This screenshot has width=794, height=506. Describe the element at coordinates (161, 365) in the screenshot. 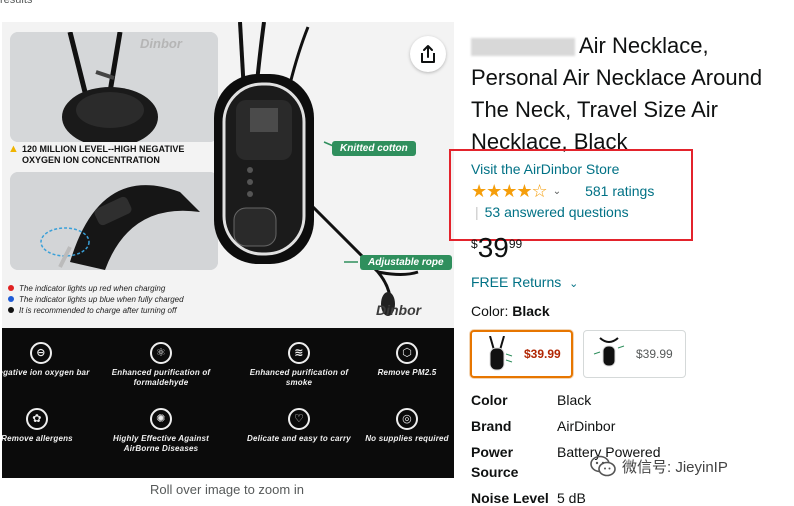

I see `feature-formaldehyde: ⚛ Enhanced purification of formaldehyde` at that location.